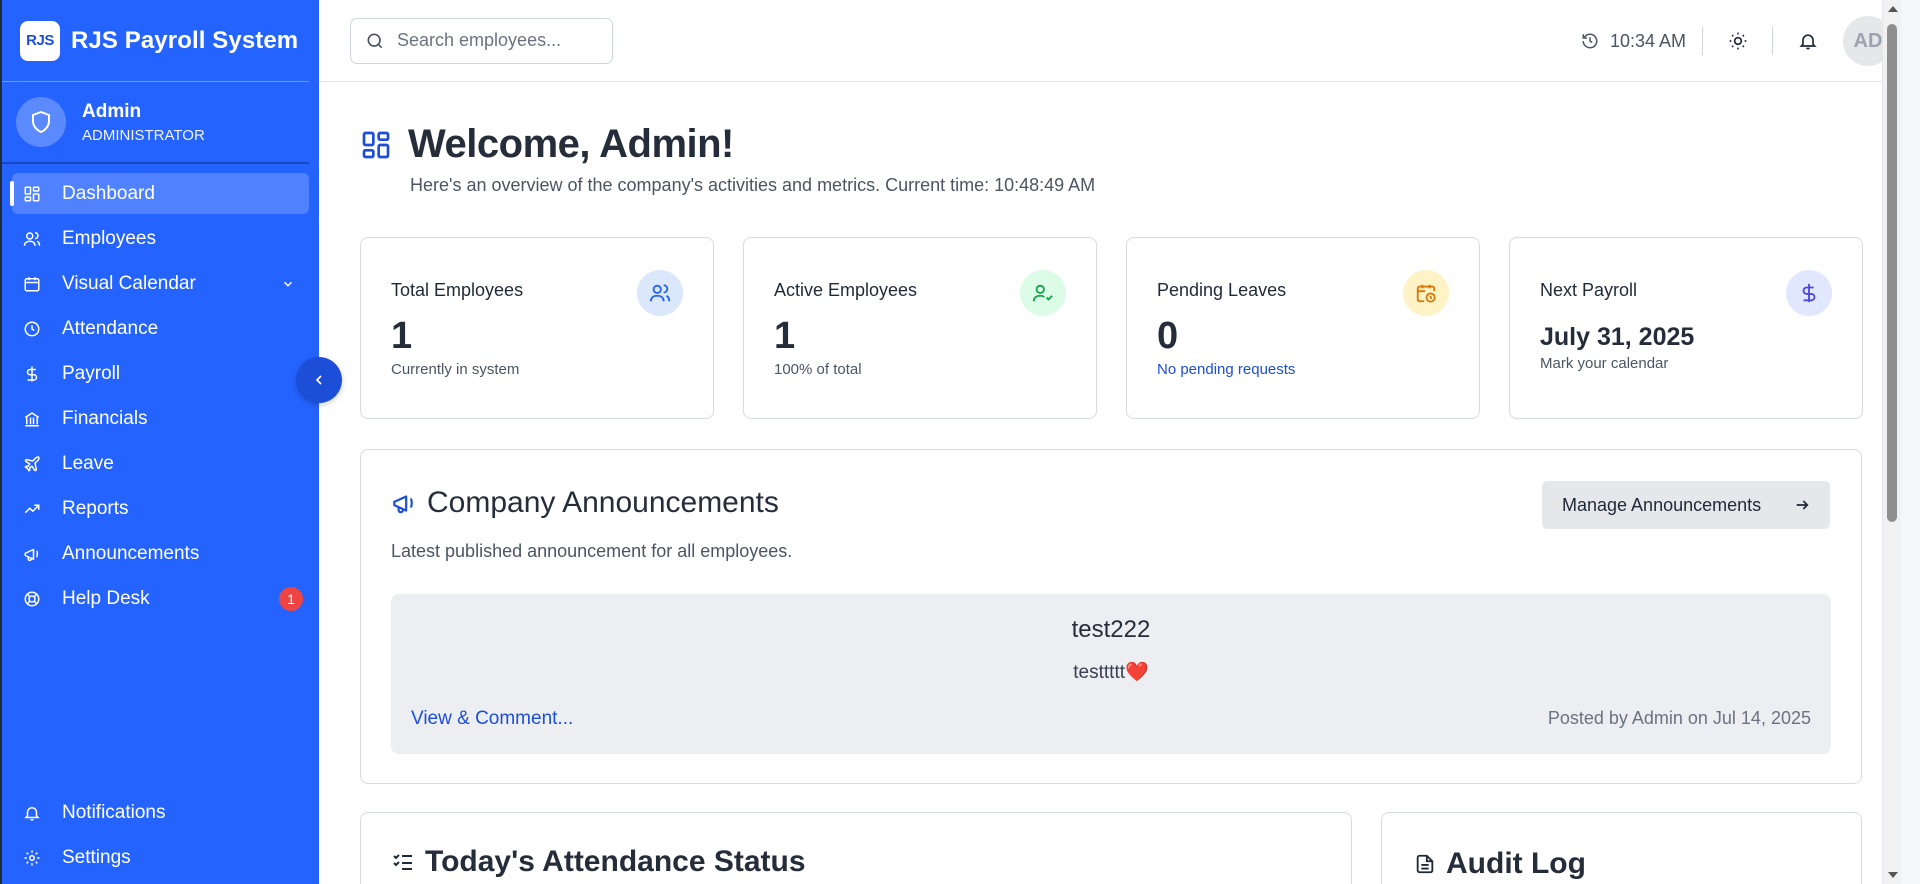 The height and width of the screenshot is (884, 1920). What do you see at coordinates (1621, 848) in the screenshot?
I see `audit-log-panel: Audit Log` at bounding box center [1621, 848].